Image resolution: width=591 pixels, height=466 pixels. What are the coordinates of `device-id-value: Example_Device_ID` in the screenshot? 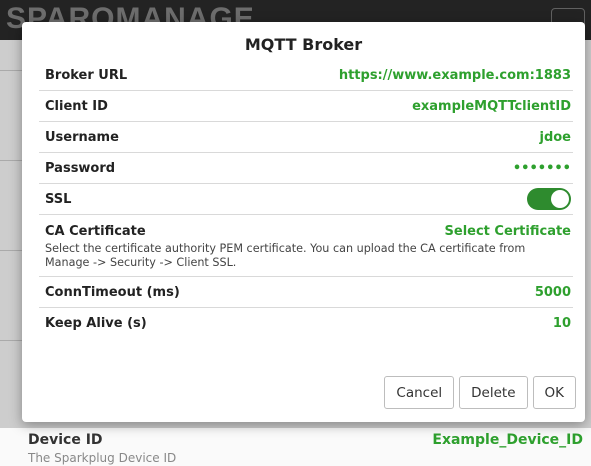 It's located at (507, 440).